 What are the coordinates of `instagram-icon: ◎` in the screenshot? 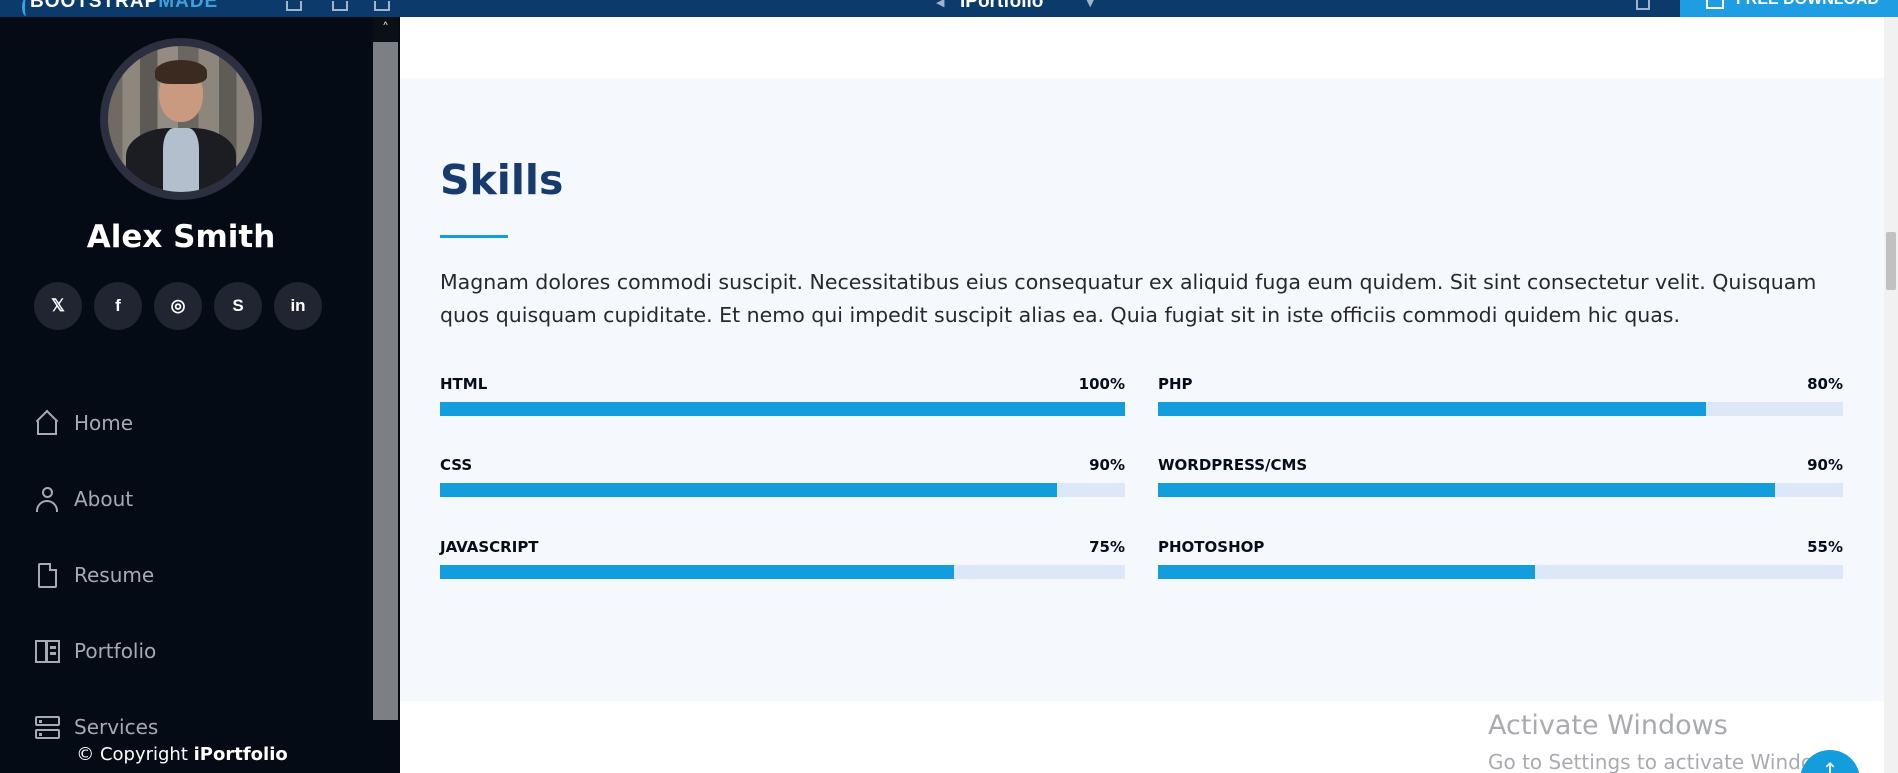 It's located at (178, 306).